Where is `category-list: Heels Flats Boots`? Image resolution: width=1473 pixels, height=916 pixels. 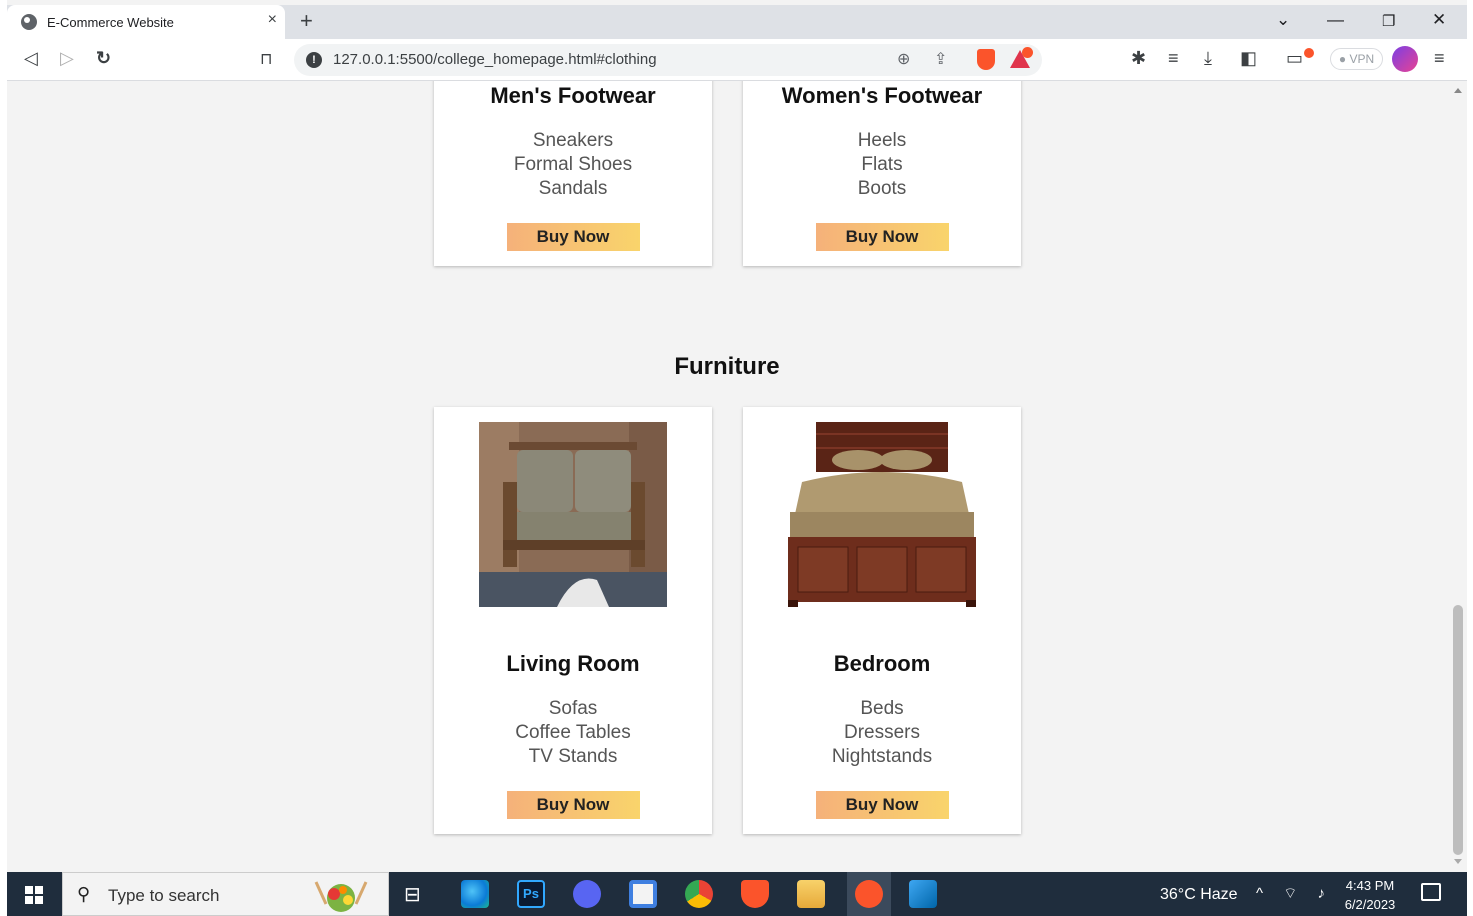 category-list: Heels Flats Boots is located at coordinates (882, 165).